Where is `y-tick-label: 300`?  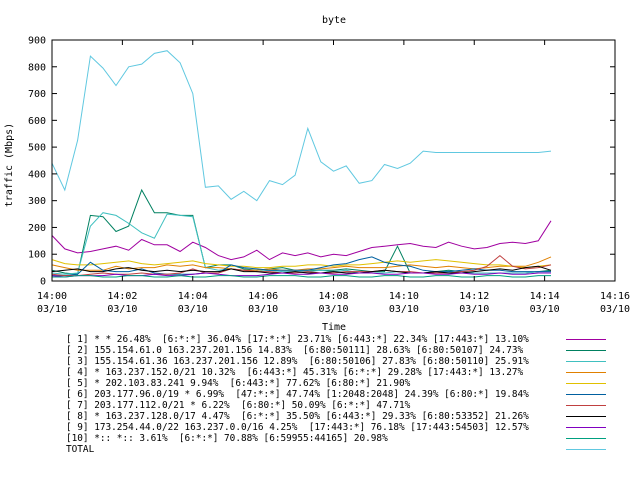
y-tick-label: 300 is located at coordinates (37, 201).